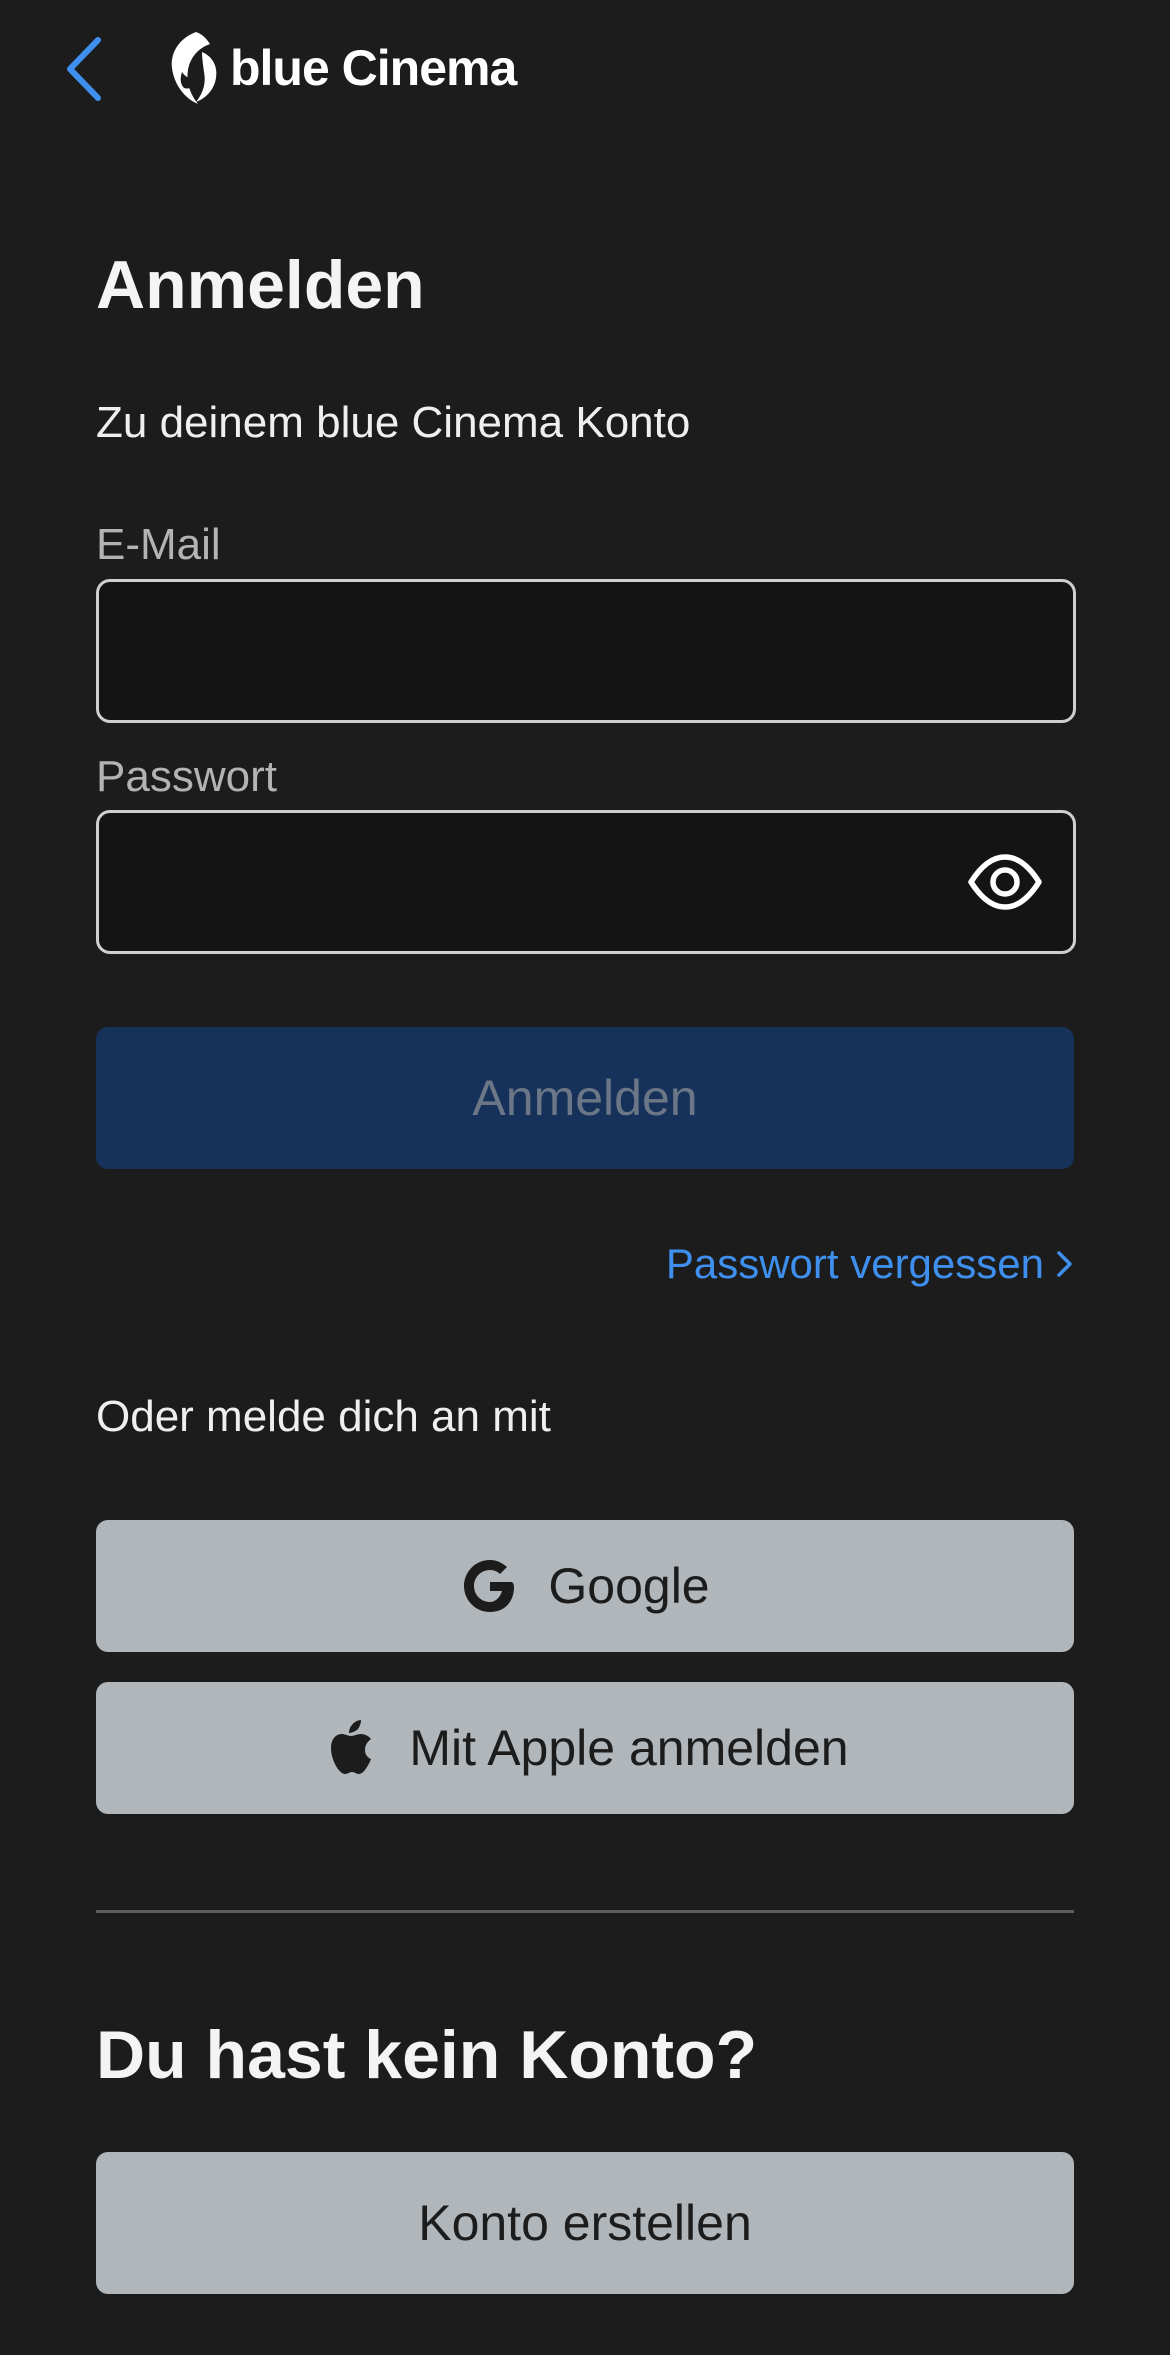 The width and height of the screenshot is (1170, 2355). Describe the element at coordinates (489, 1586) in the screenshot. I see `google-icon` at that location.